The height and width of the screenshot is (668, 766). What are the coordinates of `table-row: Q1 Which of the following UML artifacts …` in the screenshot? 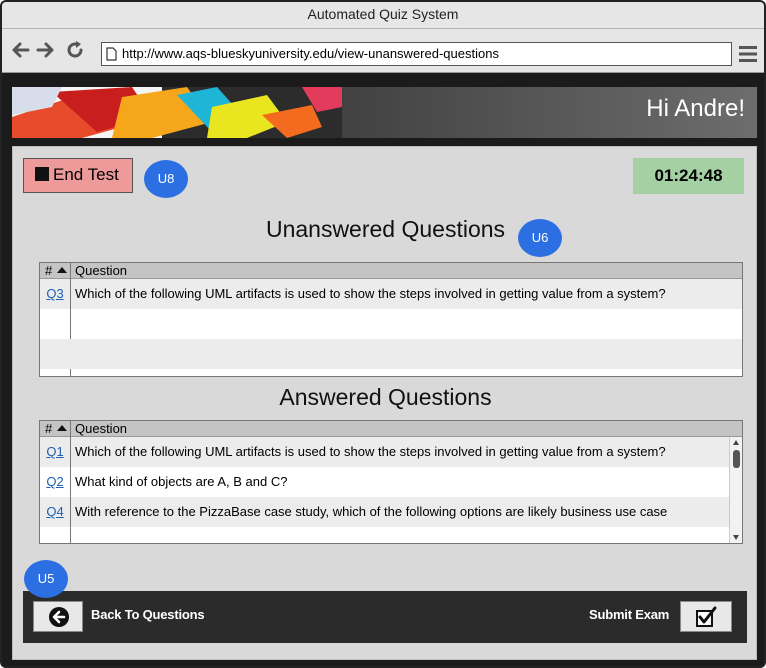 It's located at (391, 452).